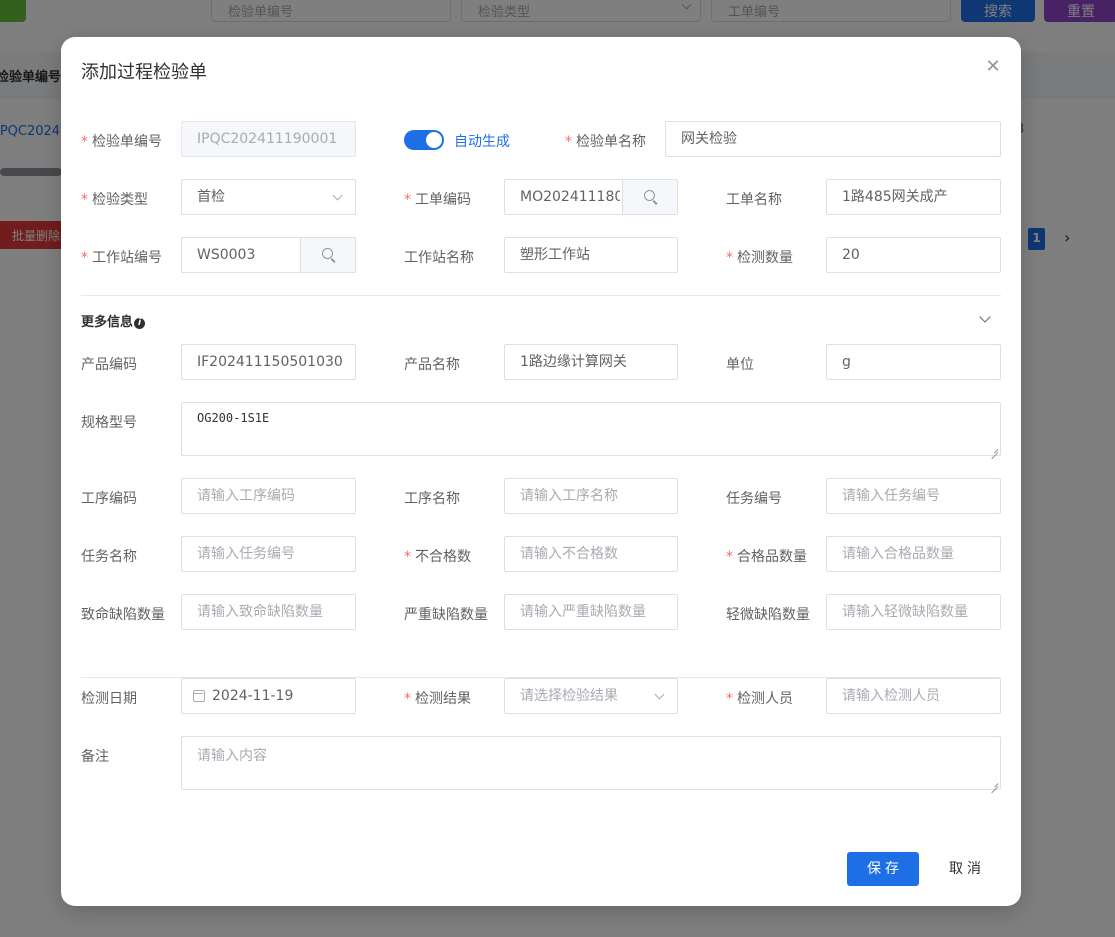 The height and width of the screenshot is (937, 1115). What do you see at coordinates (446, 615) in the screenshot?
I see `serious-defects-label: 严重缺陷数量` at bounding box center [446, 615].